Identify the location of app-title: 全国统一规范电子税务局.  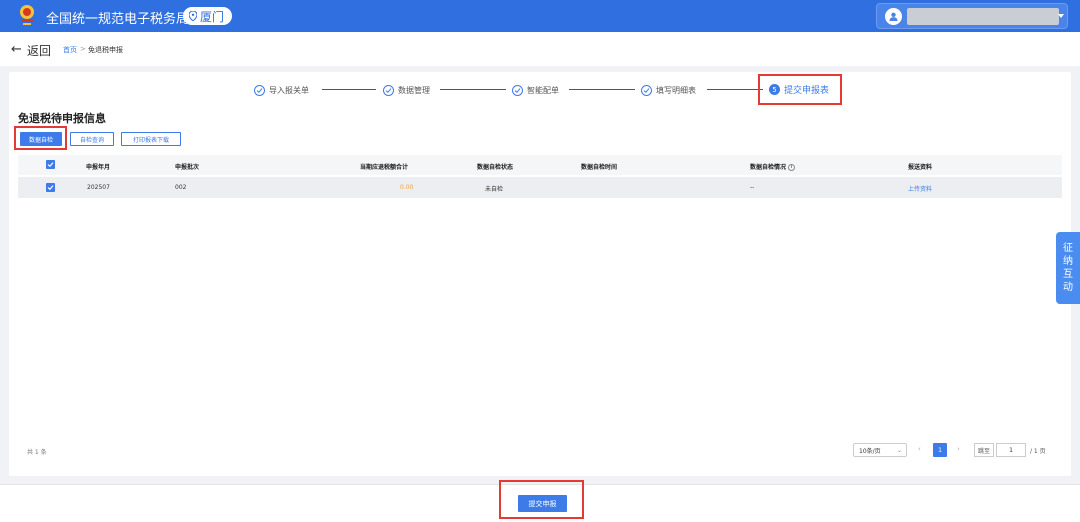
(118, 19).